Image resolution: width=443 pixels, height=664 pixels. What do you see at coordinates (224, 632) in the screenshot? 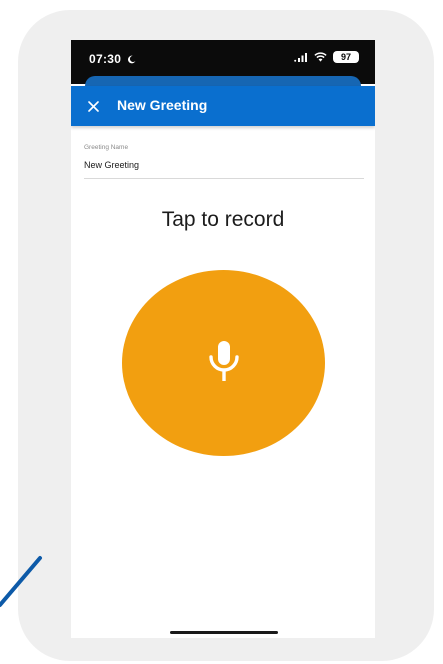
I see `home-indicator` at bounding box center [224, 632].